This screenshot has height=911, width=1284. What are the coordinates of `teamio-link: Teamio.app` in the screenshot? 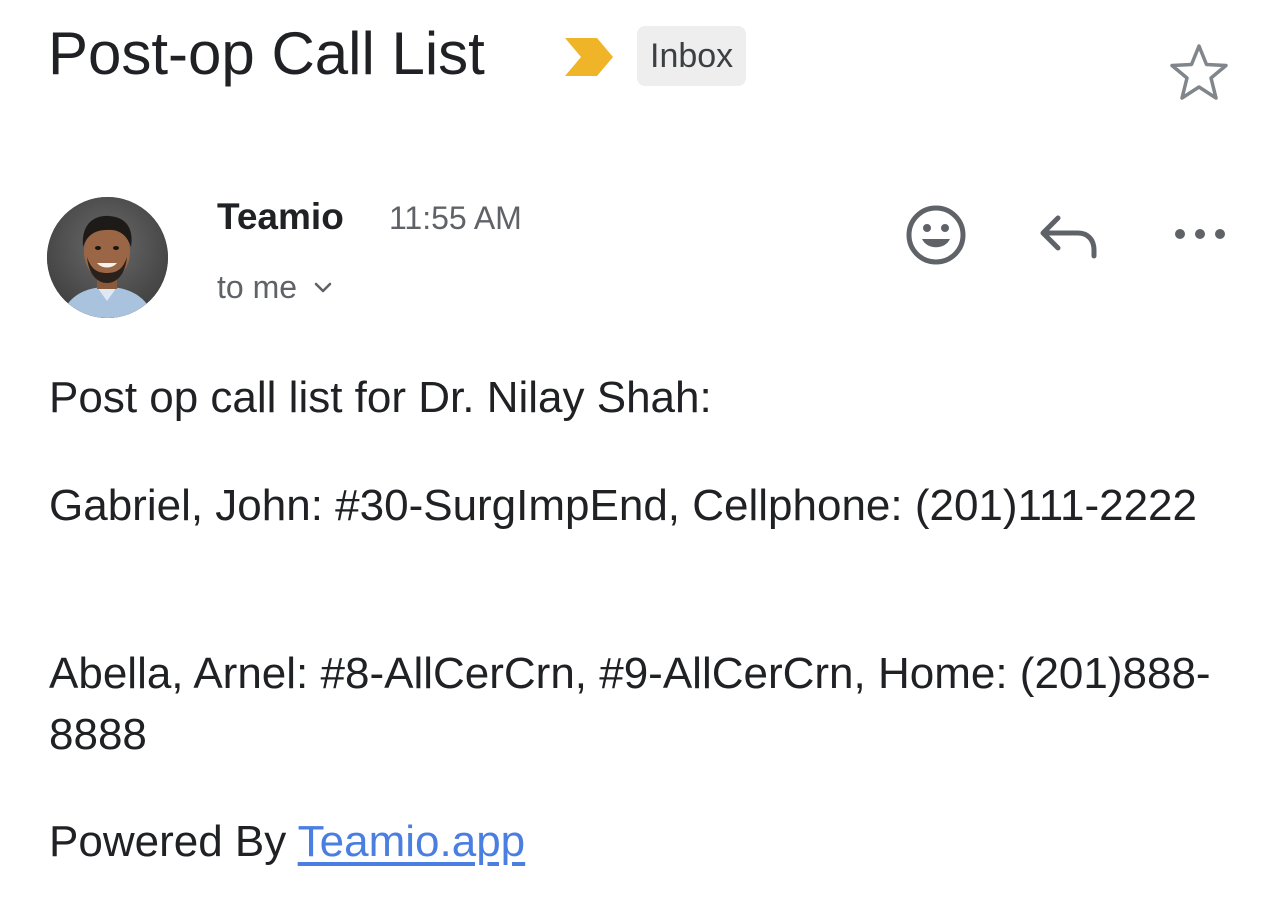 It's located at (411, 841).